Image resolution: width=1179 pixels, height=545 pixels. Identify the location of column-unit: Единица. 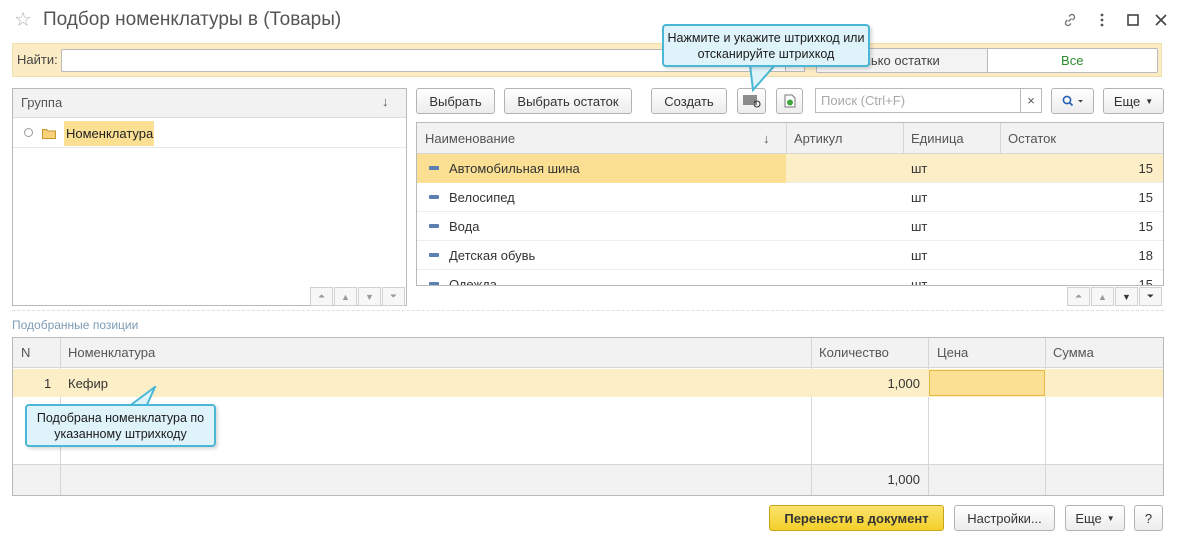
(937, 138).